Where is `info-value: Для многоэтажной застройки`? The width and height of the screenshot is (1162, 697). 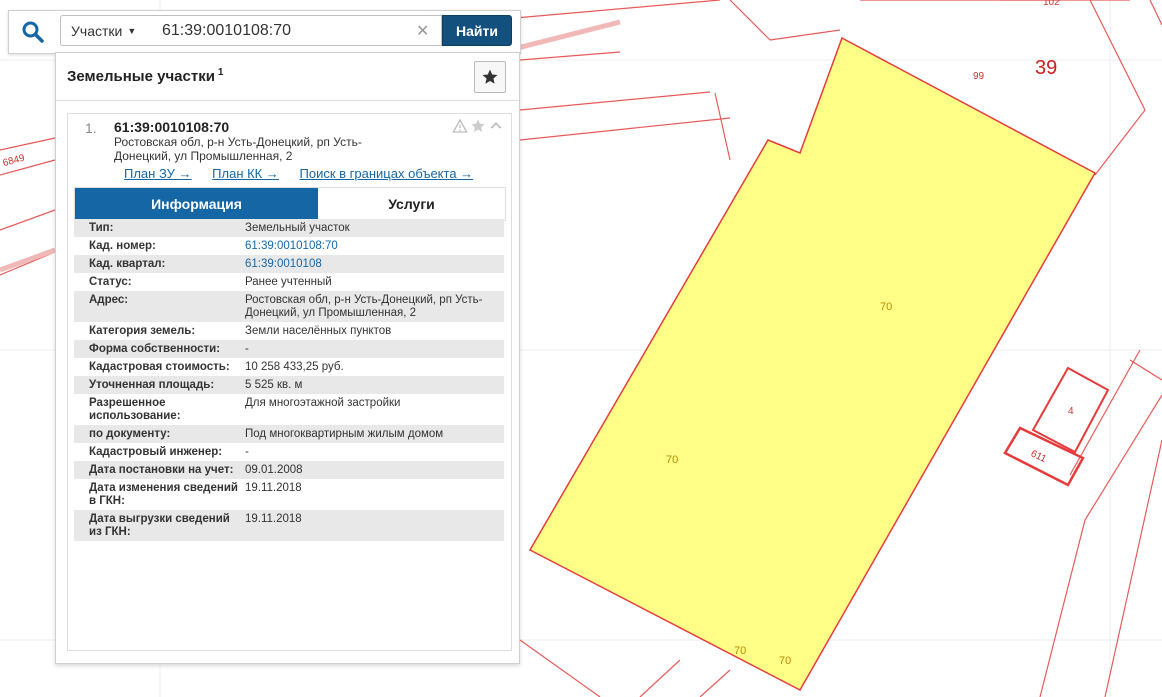 info-value: Для многоэтажной застройки is located at coordinates (323, 403).